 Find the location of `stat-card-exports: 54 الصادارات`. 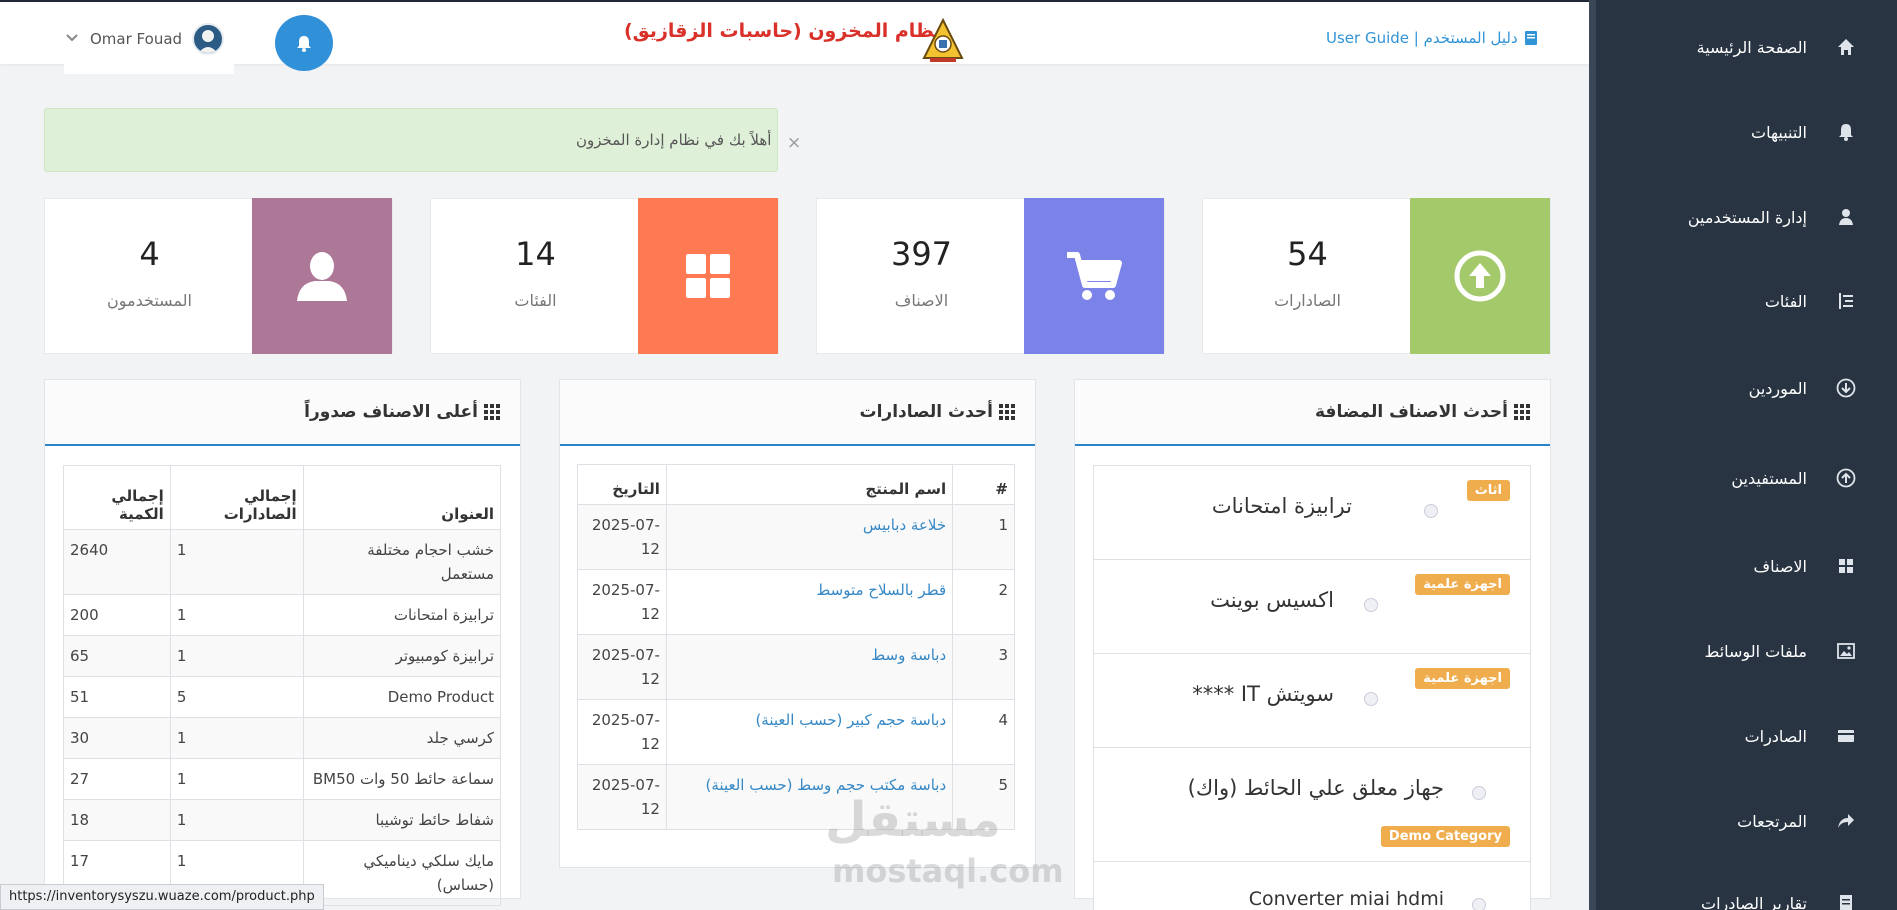

stat-card-exports: 54 الصادارات is located at coordinates (1376, 276).